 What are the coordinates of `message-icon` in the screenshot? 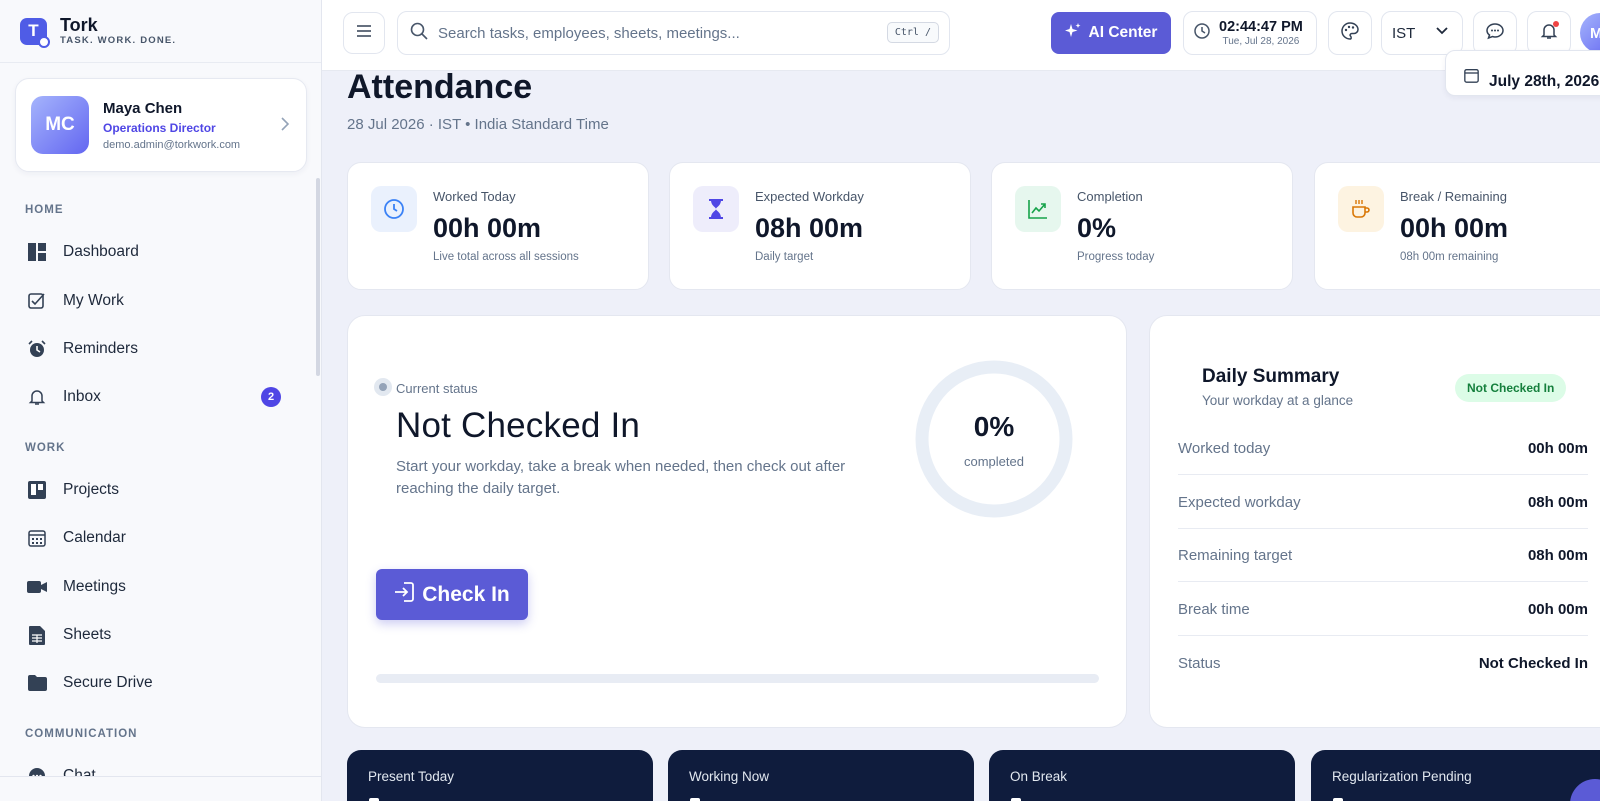 It's located at (1495, 33).